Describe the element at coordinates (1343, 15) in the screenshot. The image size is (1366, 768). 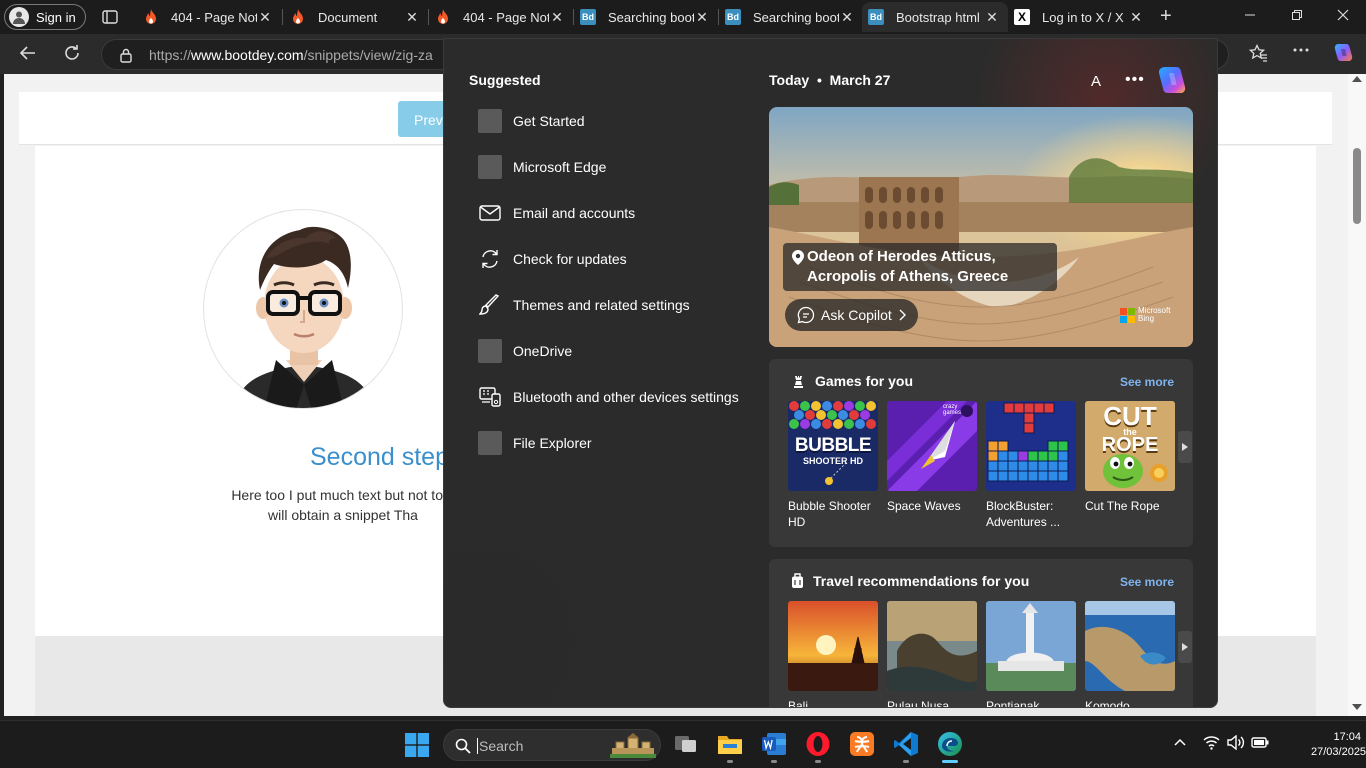
I see `close-window-icon` at that location.